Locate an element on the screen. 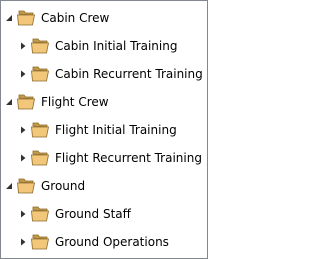  tree-node-ground-staff: Ground Staff is located at coordinates (74, 214).